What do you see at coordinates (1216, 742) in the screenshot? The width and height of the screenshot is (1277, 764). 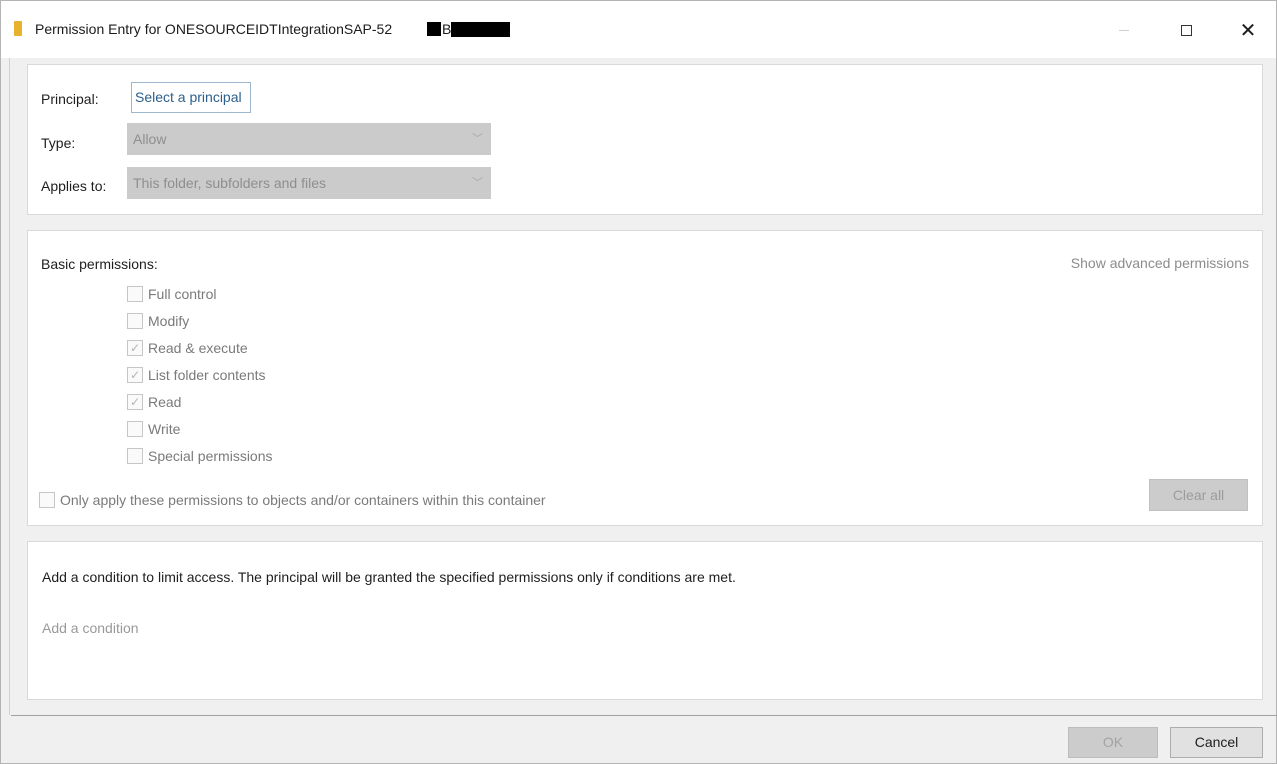 I see `cancel-button: Cancel` at bounding box center [1216, 742].